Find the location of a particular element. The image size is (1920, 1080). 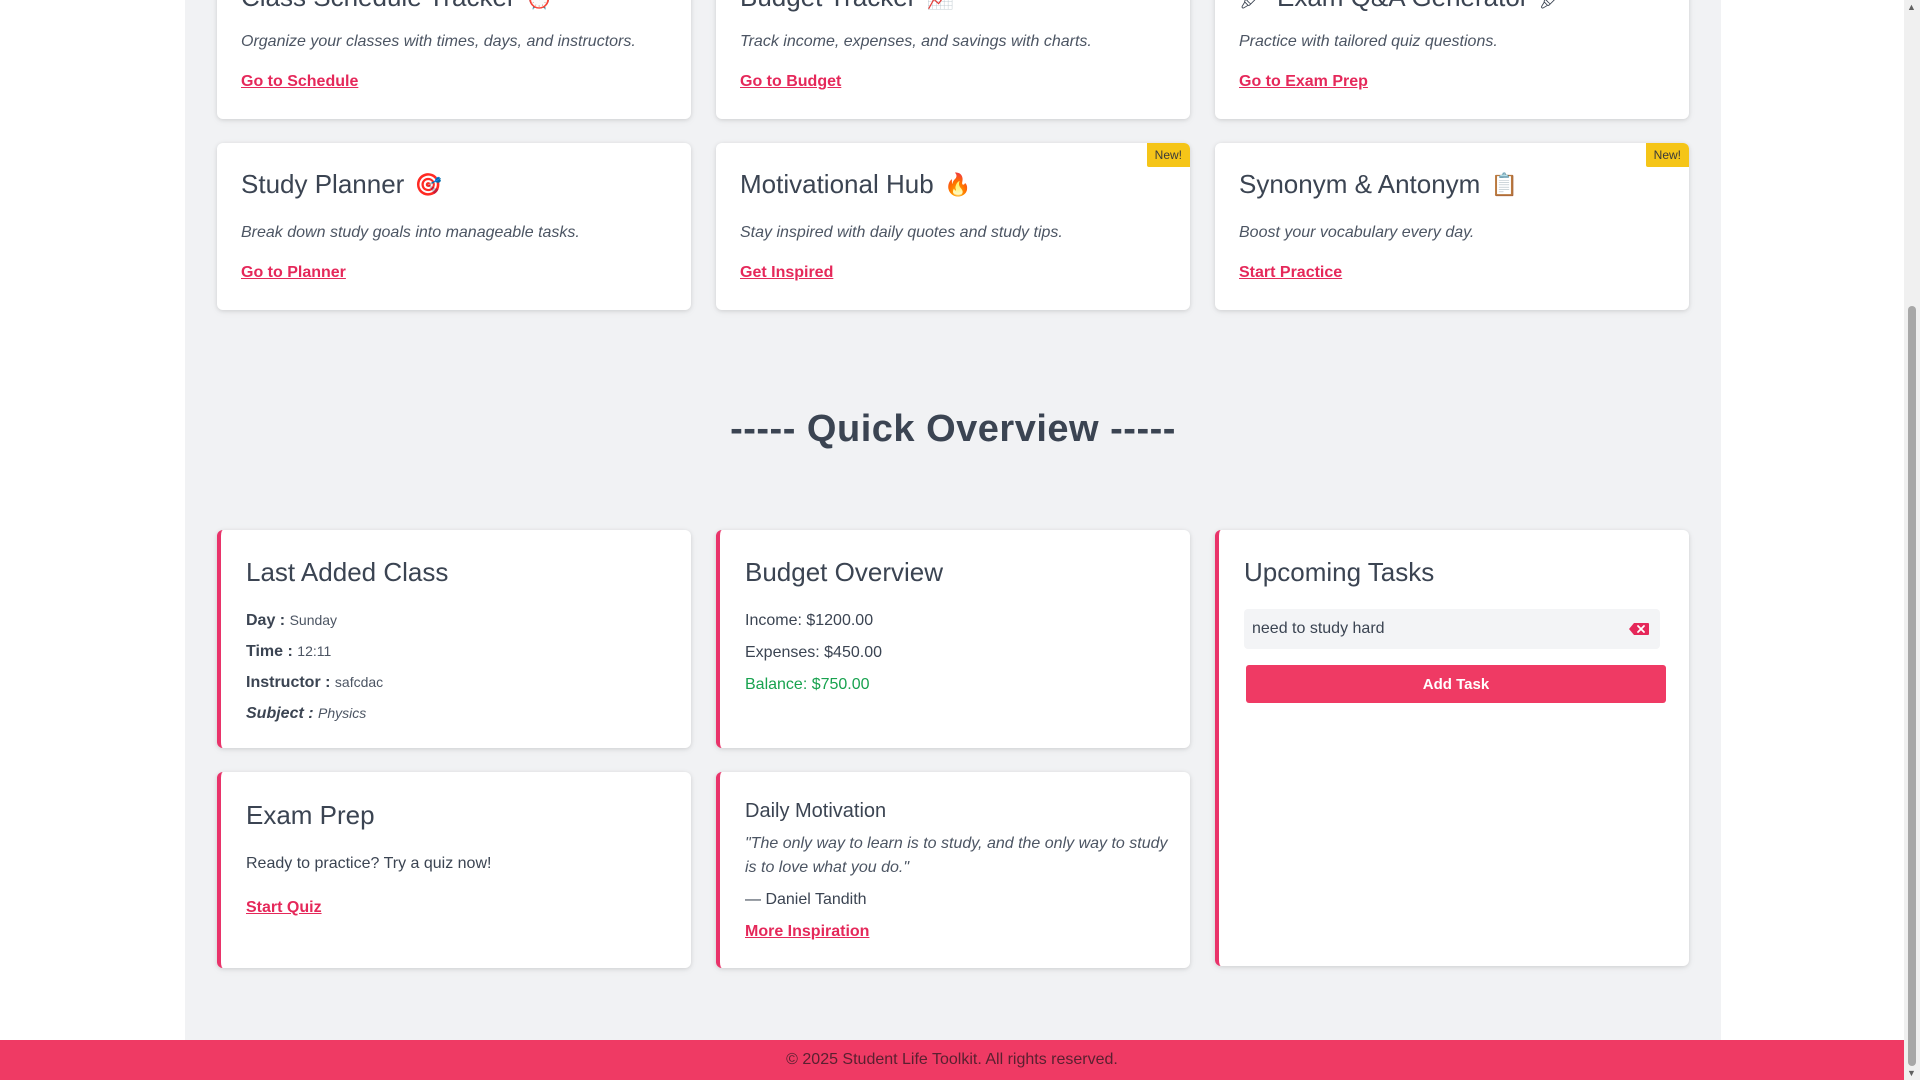

go-to-planner-link: Go to Planner is located at coordinates (293, 273).